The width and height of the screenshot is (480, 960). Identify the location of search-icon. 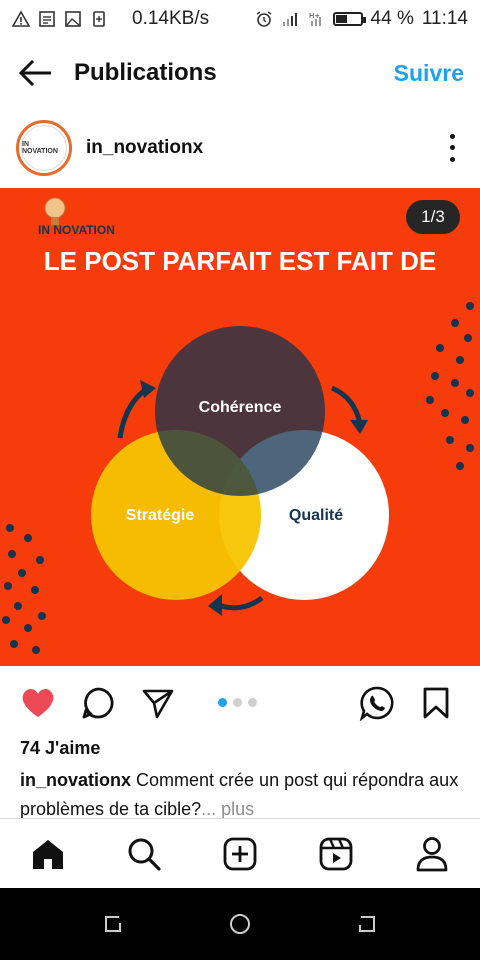
(144, 854).